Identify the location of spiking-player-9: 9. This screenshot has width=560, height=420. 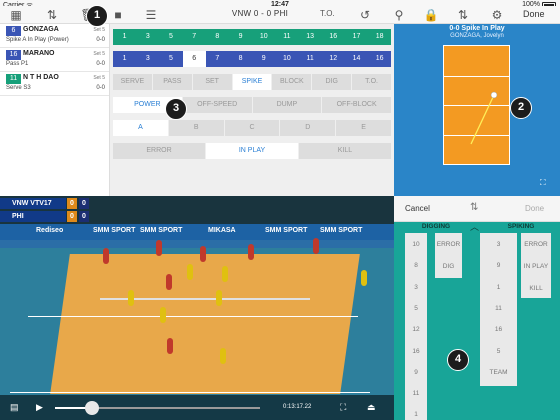
(498, 265).